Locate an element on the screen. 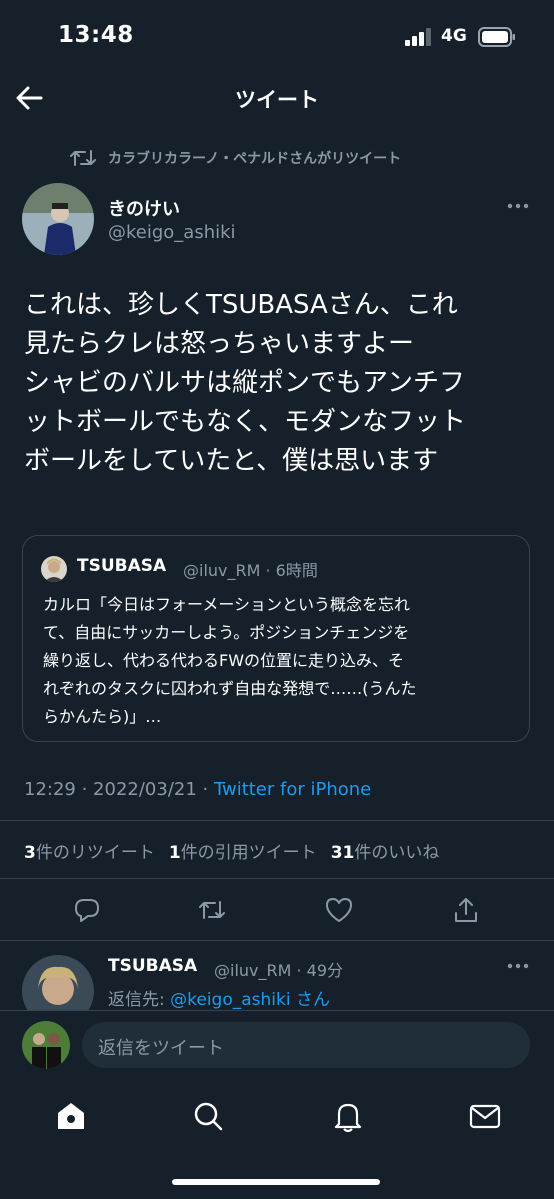 The width and height of the screenshot is (554, 1199). back-arrow-icon is located at coordinates (29, 98).